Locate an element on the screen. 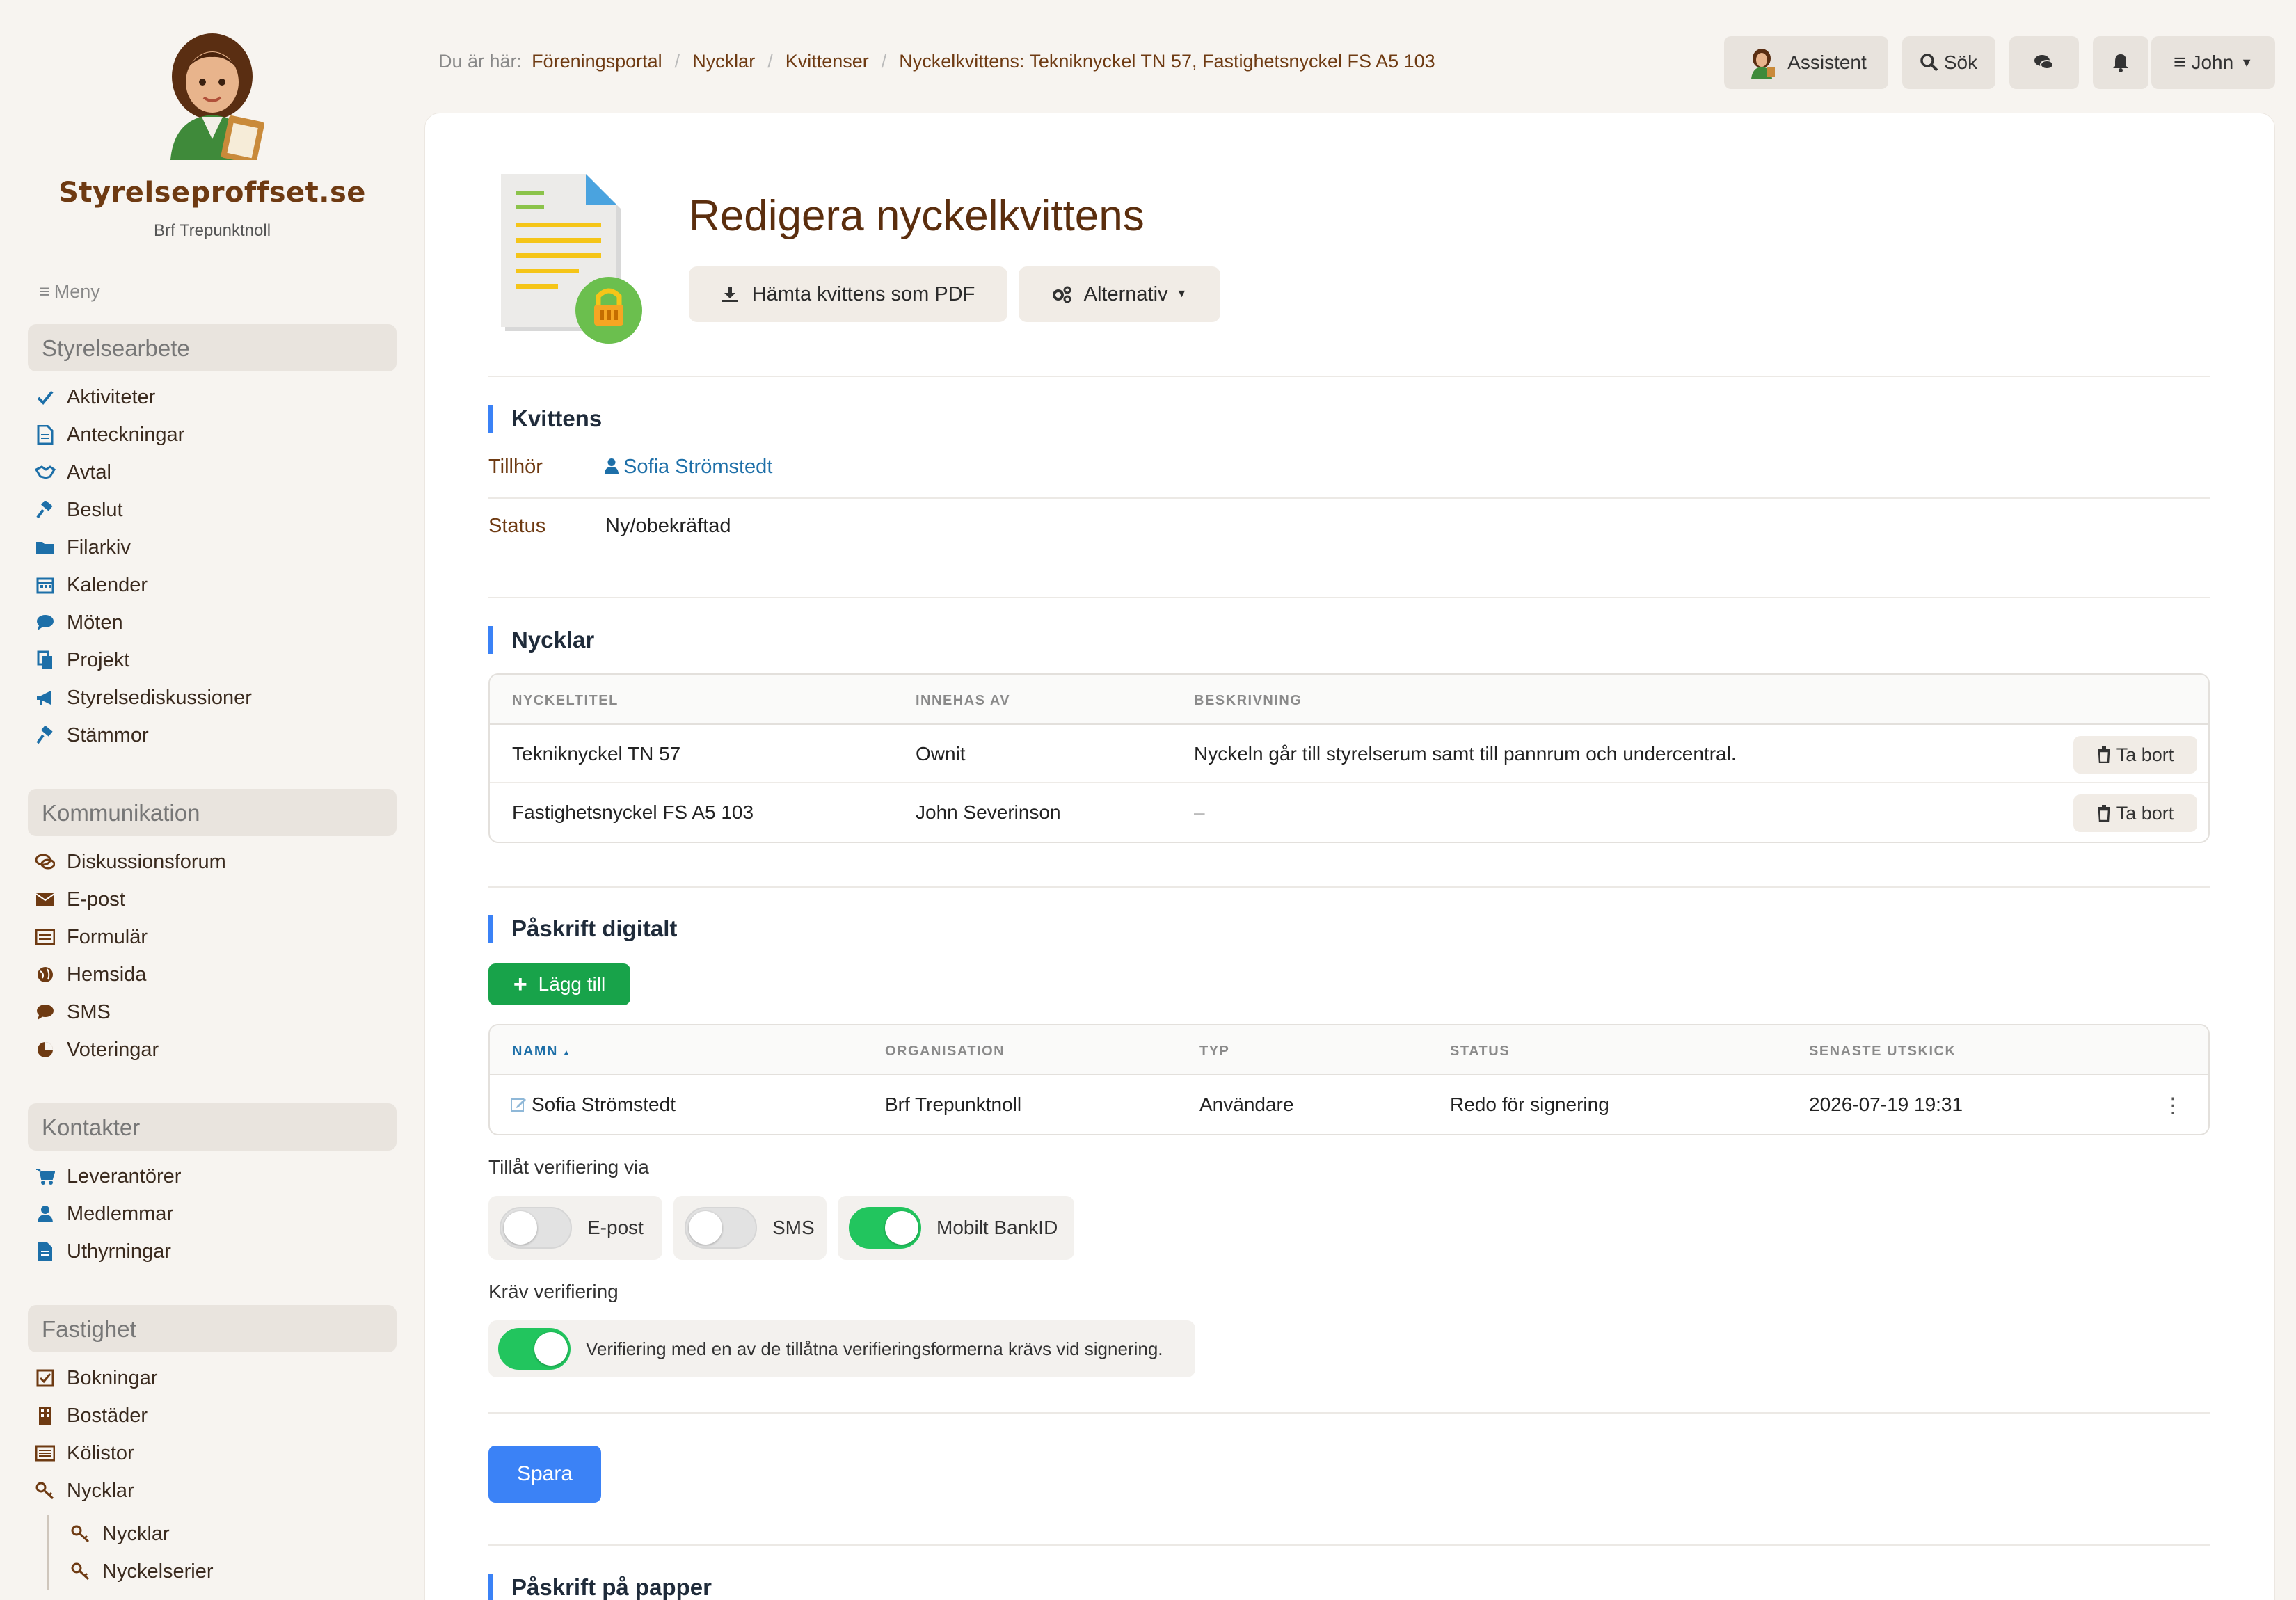  user-menu-button: ≡ John ▼ is located at coordinates (2213, 62).